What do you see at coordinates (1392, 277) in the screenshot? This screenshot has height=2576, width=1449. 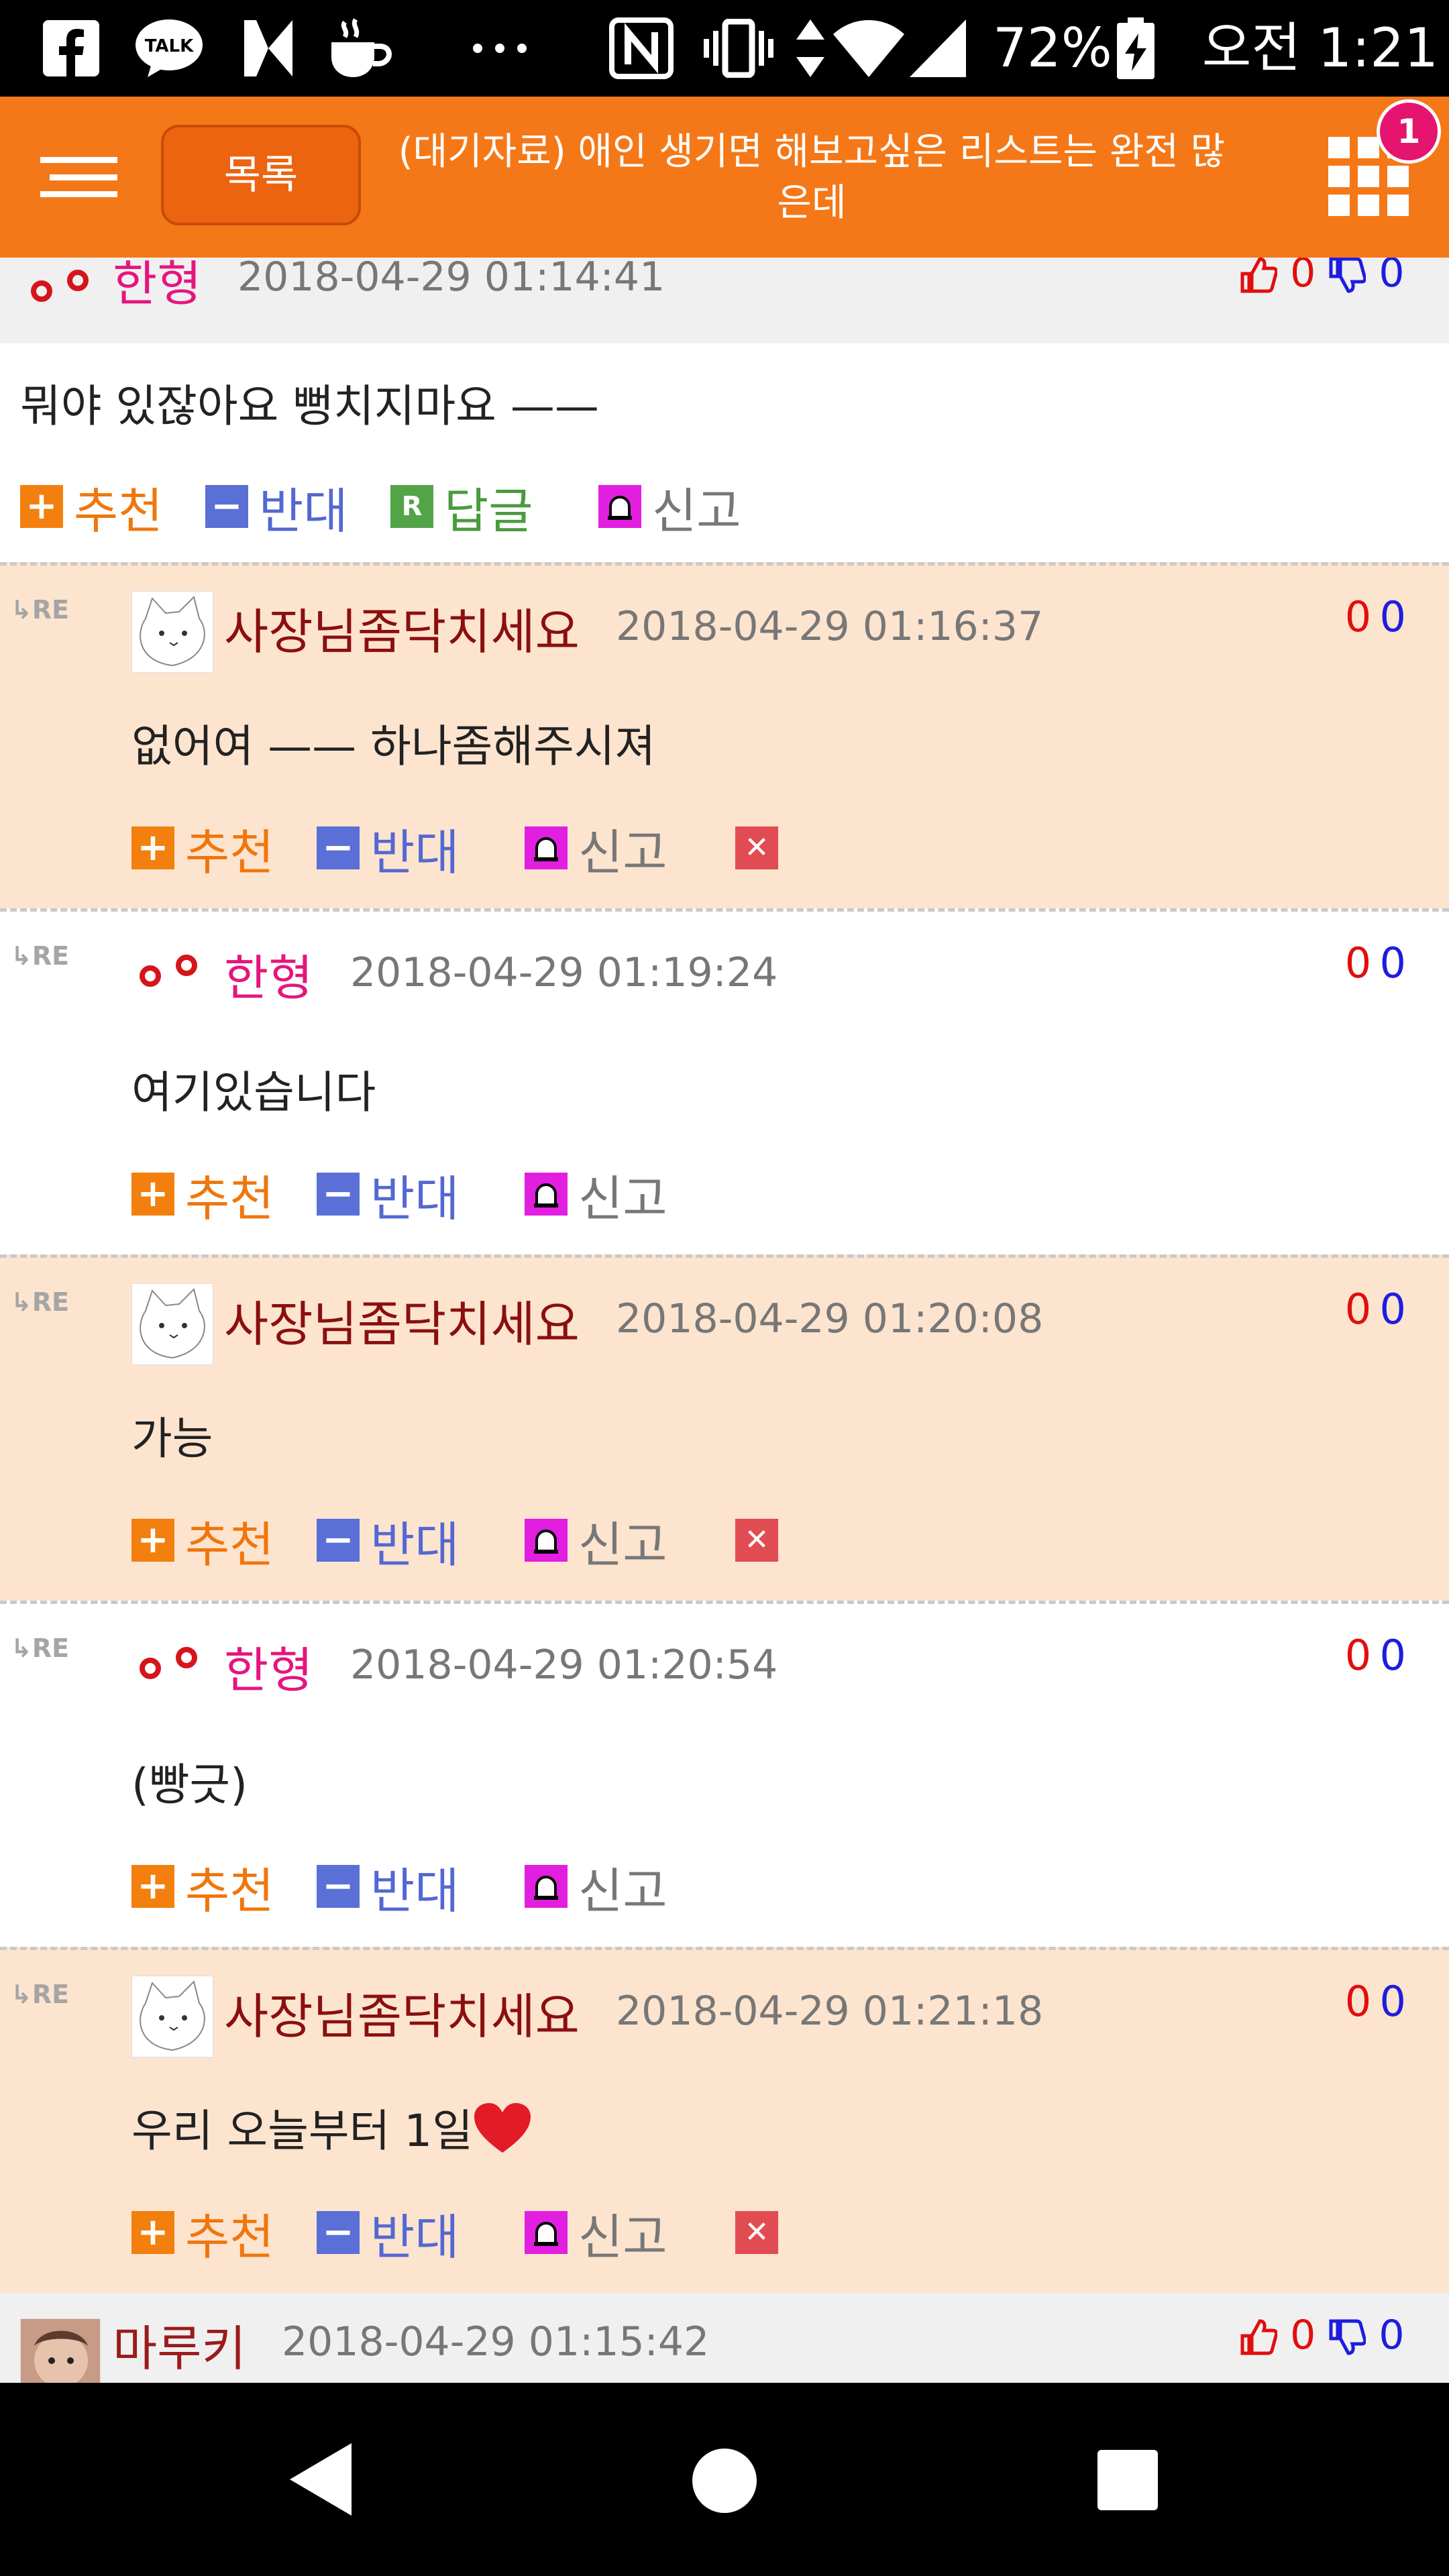 I see `downvote-count: 0` at bounding box center [1392, 277].